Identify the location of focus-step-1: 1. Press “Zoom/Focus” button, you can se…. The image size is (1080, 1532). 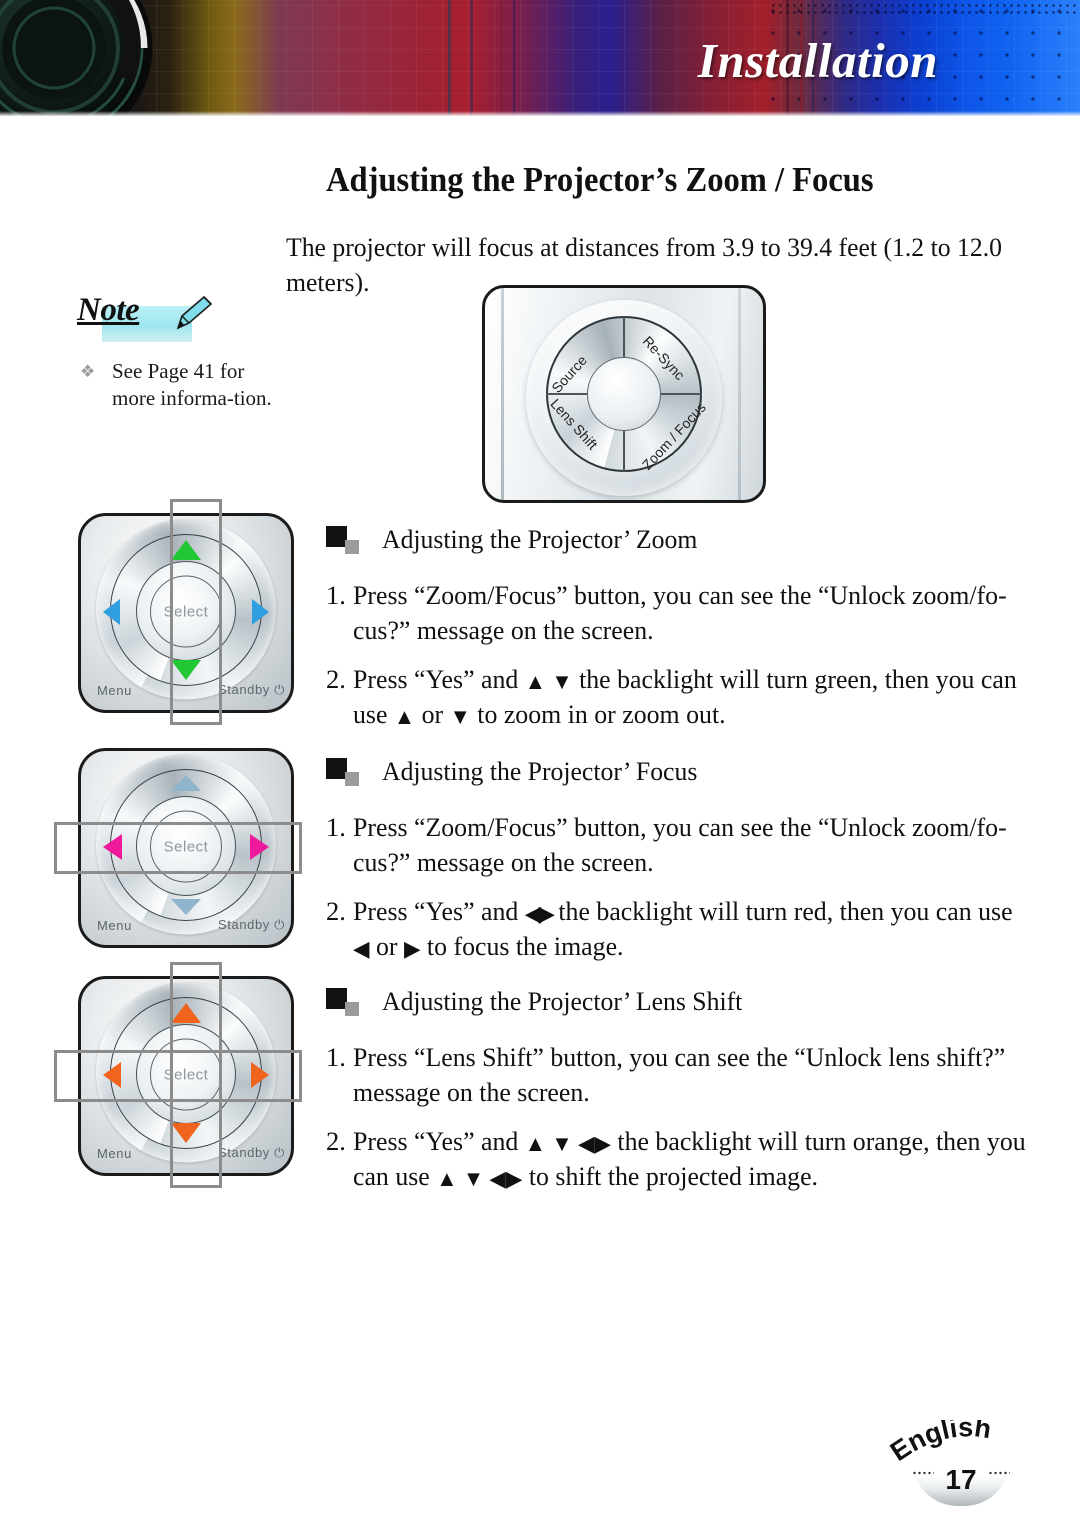
(687, 845).